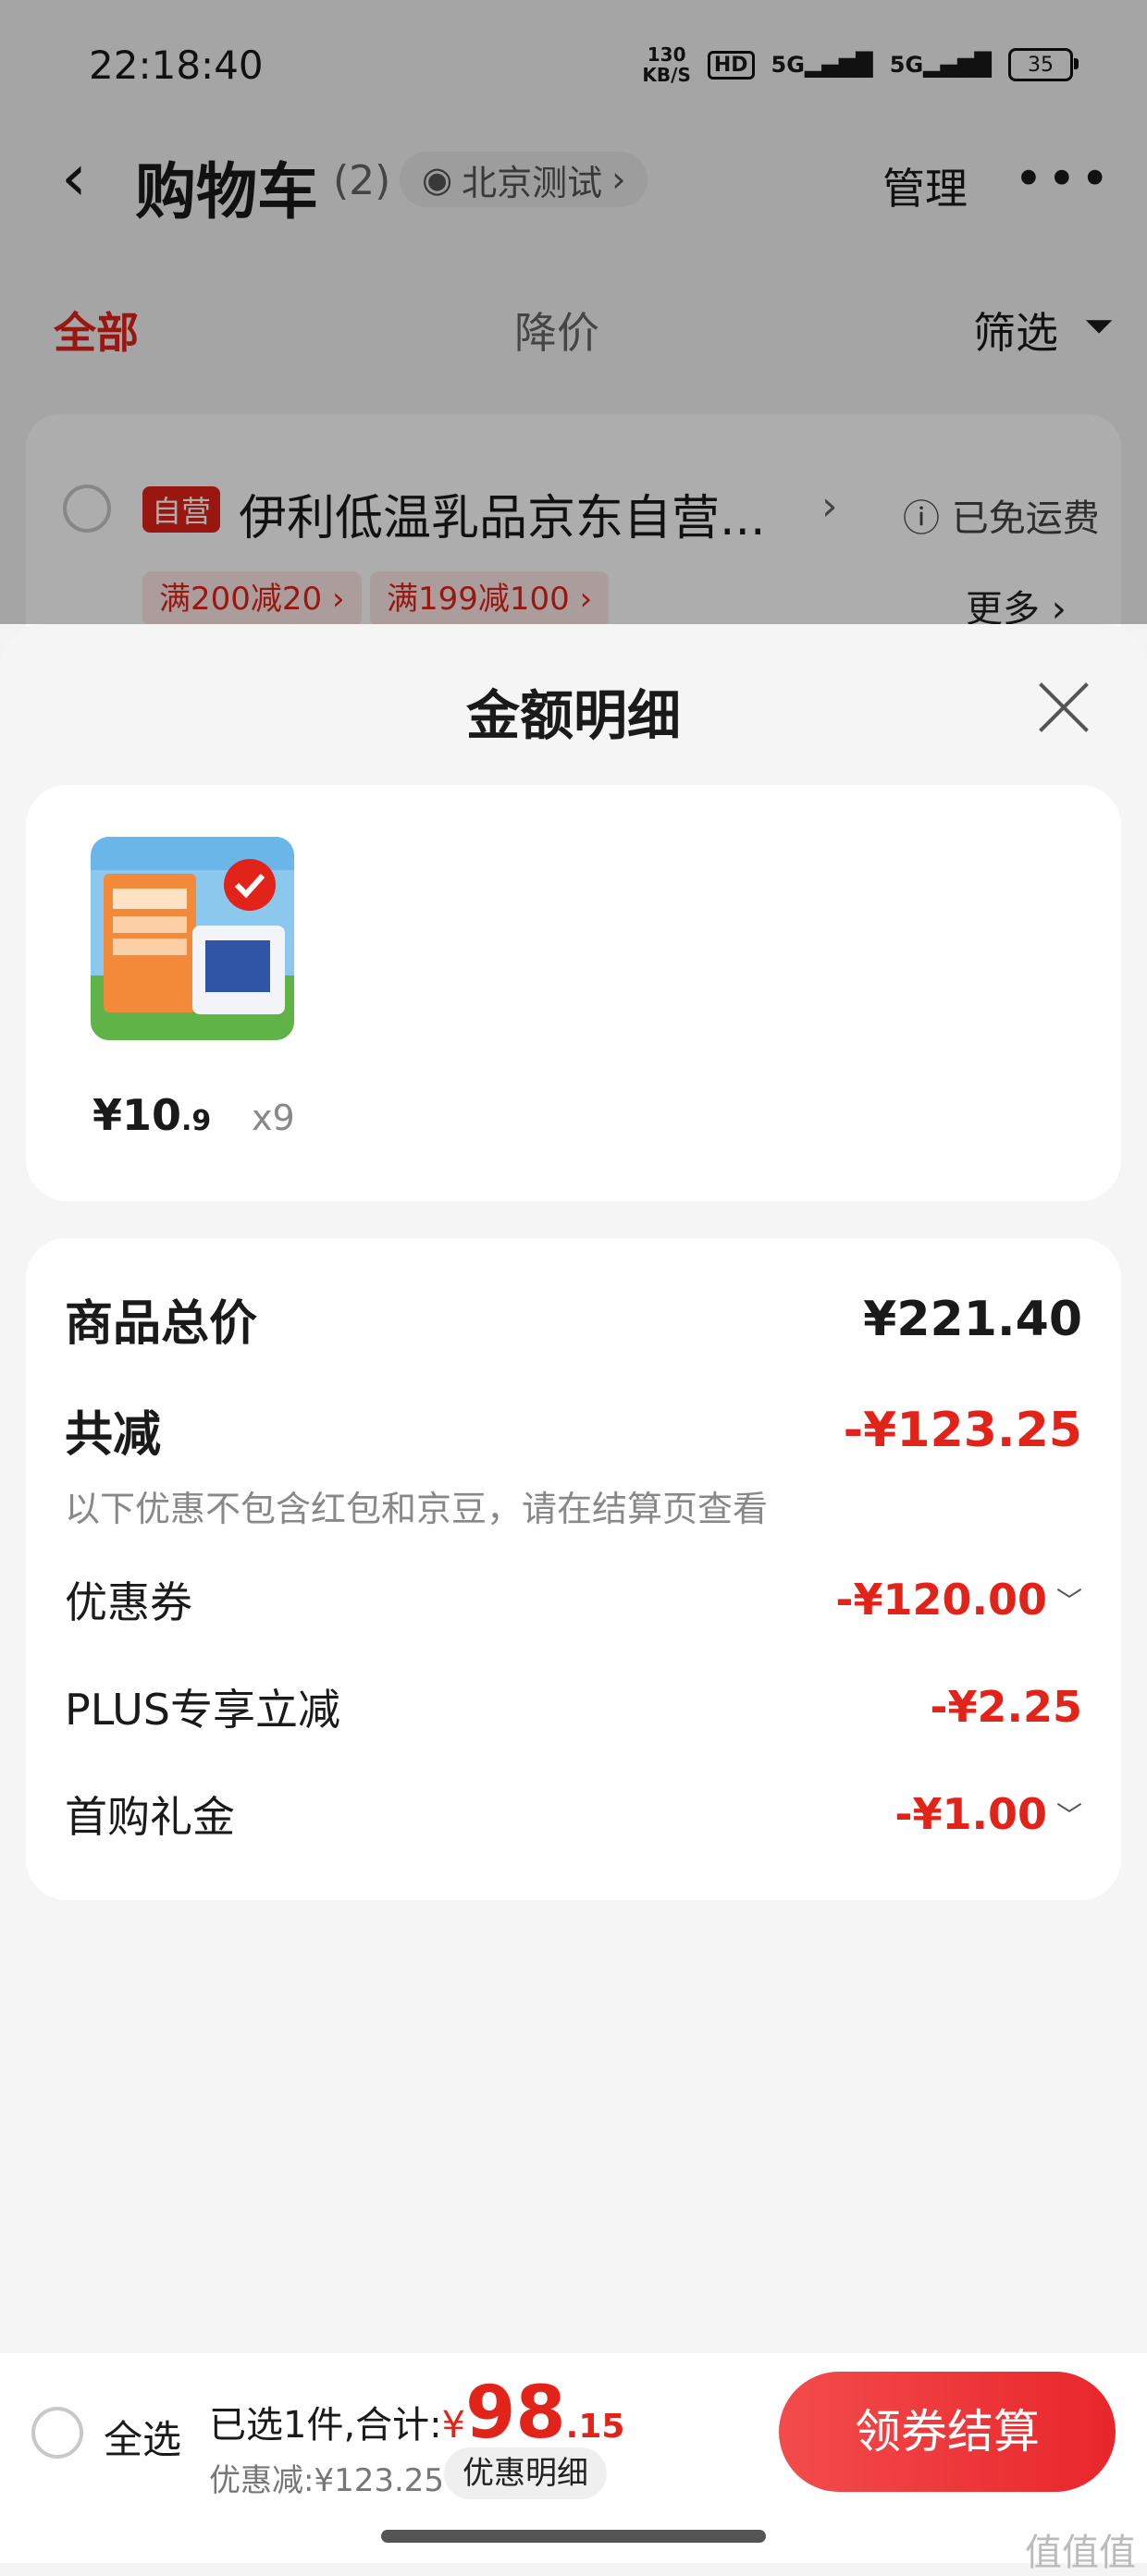 The image size is (1147, 2576). Describe the element at coordinates (417, 2413) in the screenshot. I see `total-summary: 已选1件,合计: ¥ 98 .15` at that location.